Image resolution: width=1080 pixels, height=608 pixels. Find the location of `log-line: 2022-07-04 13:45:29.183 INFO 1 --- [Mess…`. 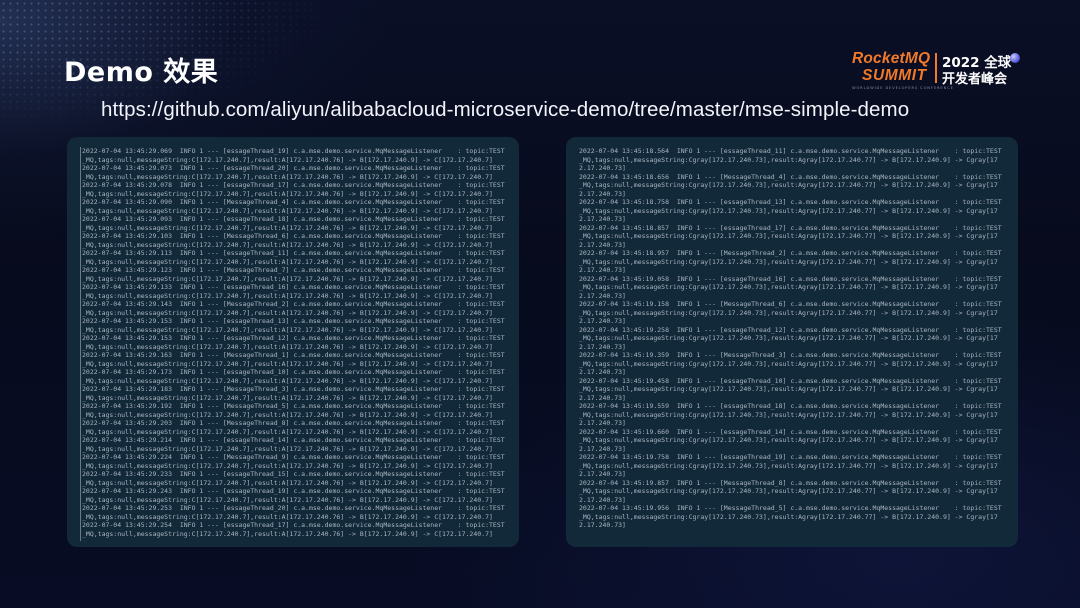

log-line: 2022-07-04 13:45:29.183 INFO 1 --- [Mess… is located at coordinates (293, 389).